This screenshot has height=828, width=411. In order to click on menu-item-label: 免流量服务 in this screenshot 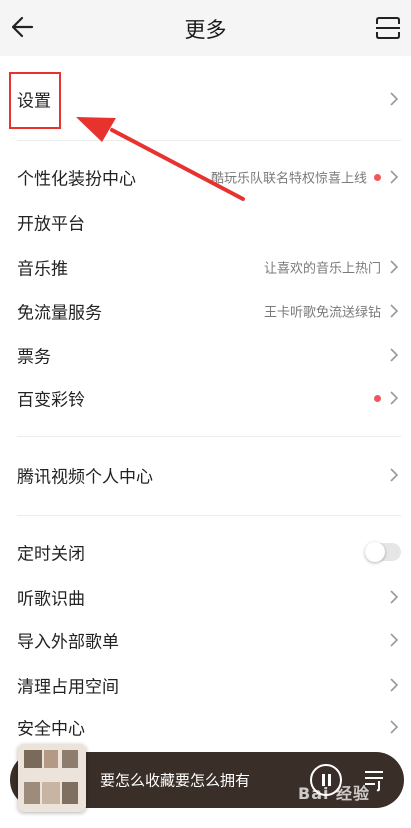, I will do `click(59, 313)`.